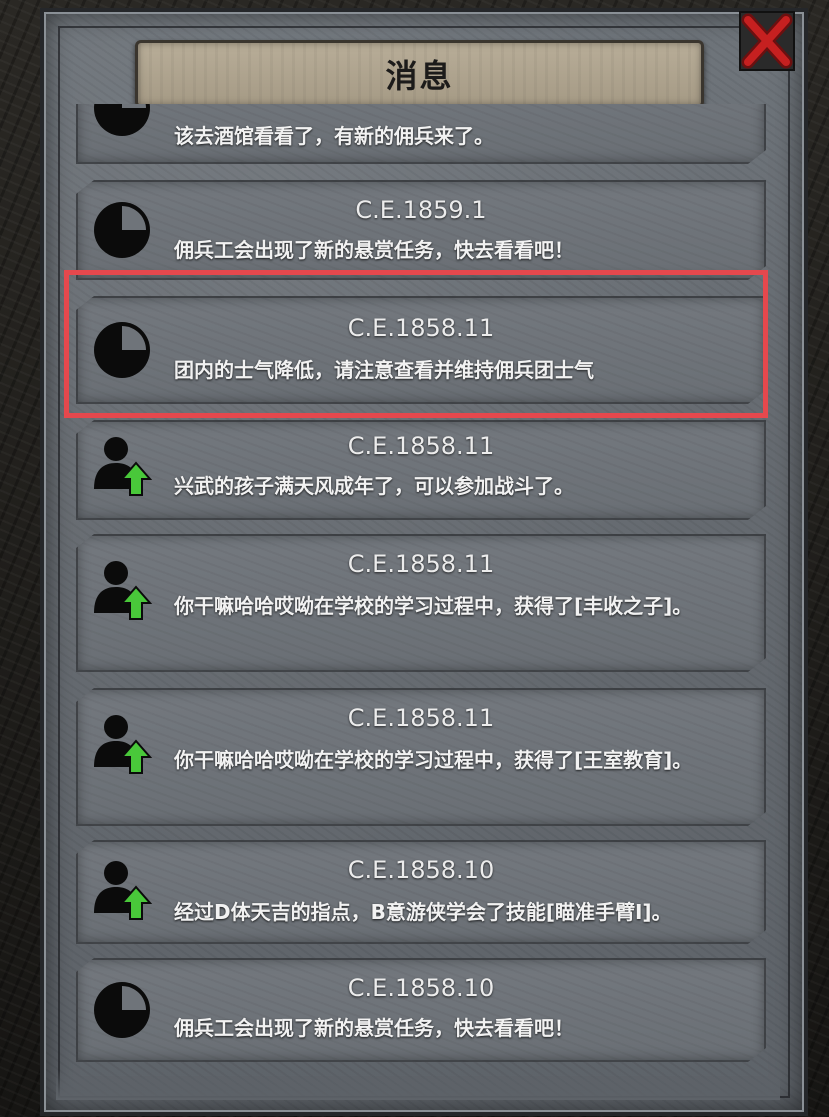  What do you see at coordinates (423, 912) in the screenshot?
I see `message-text: 经过D体天吉的指点，B意游侠学会了技能[瞄准手臂I]。` at bounding box center [423, 912].